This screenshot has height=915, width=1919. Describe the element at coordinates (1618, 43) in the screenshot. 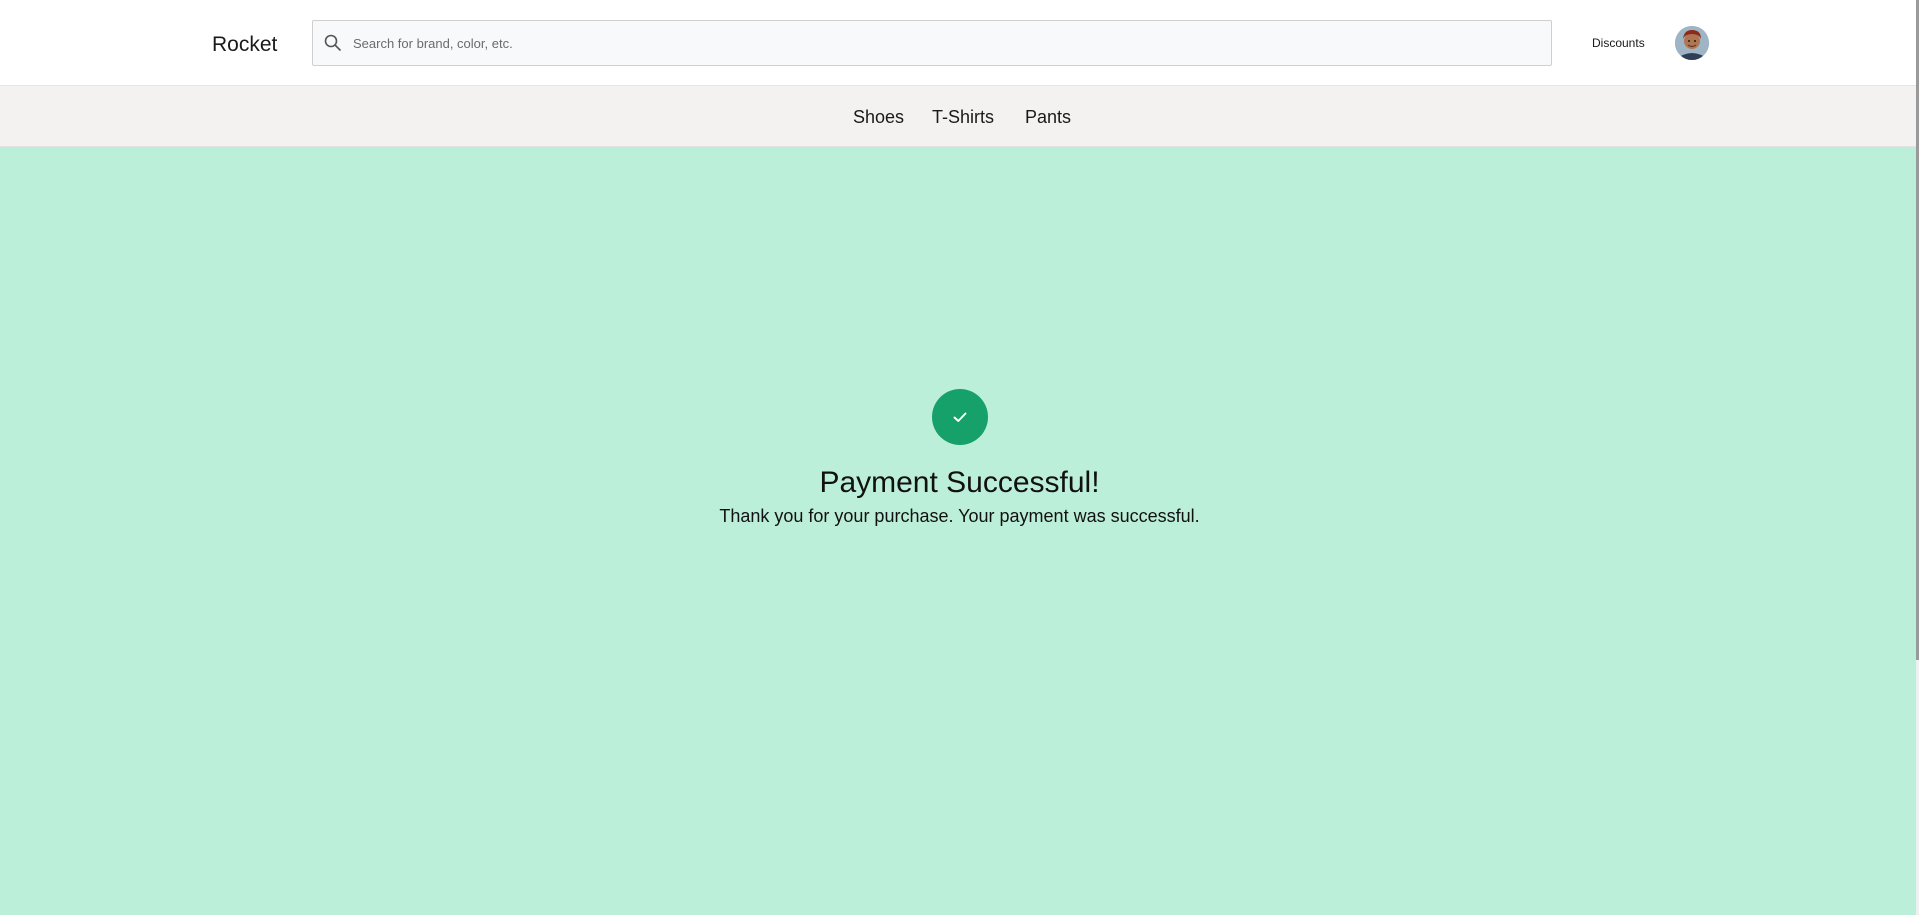

I see `discounts-link: Discounts` at that location.